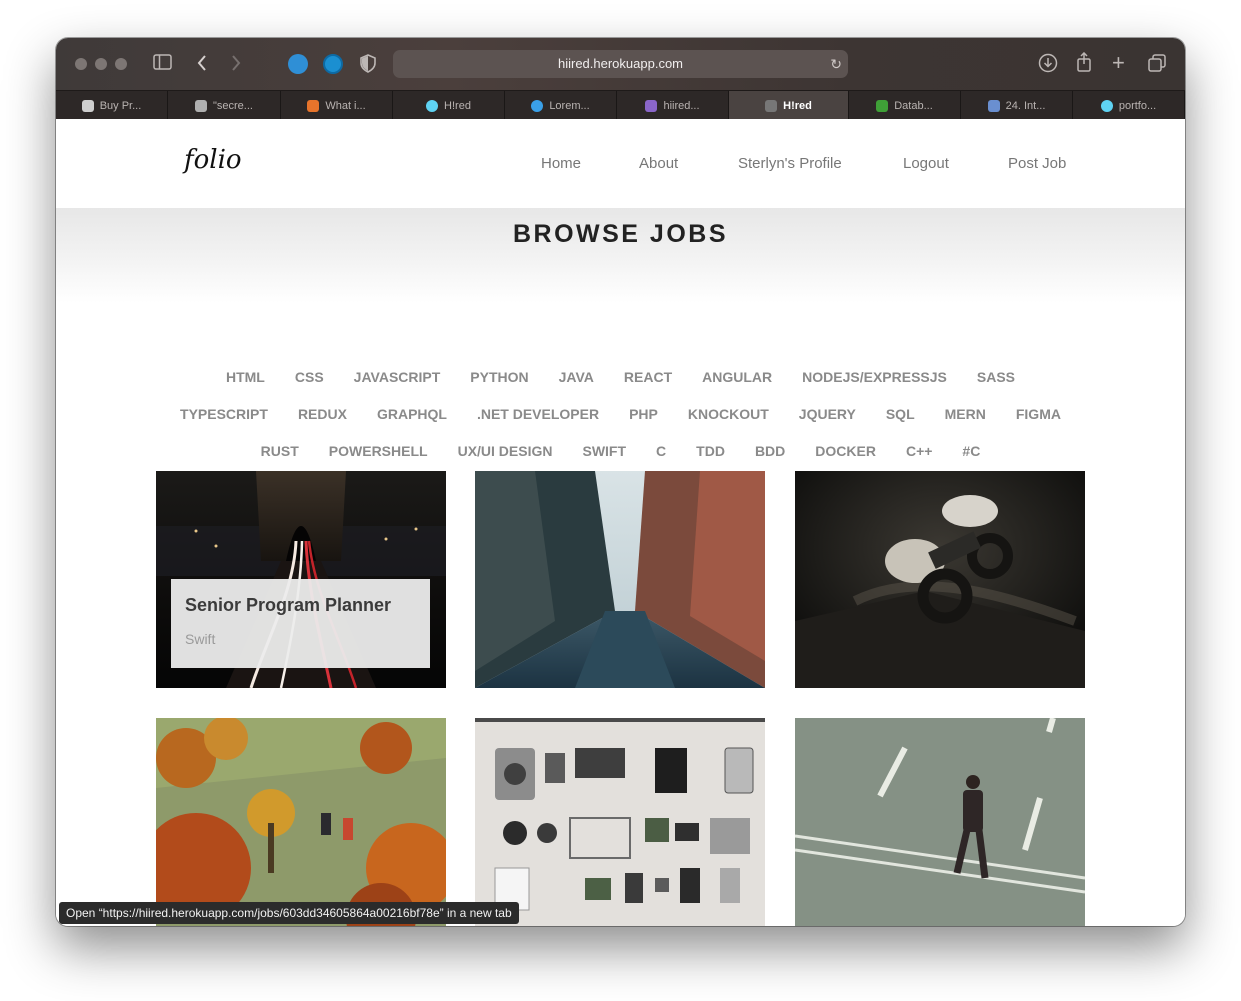 The image size is (1241, 1001). I want to click on tag-filter-link: GRAPHQL, so click(412, 414).